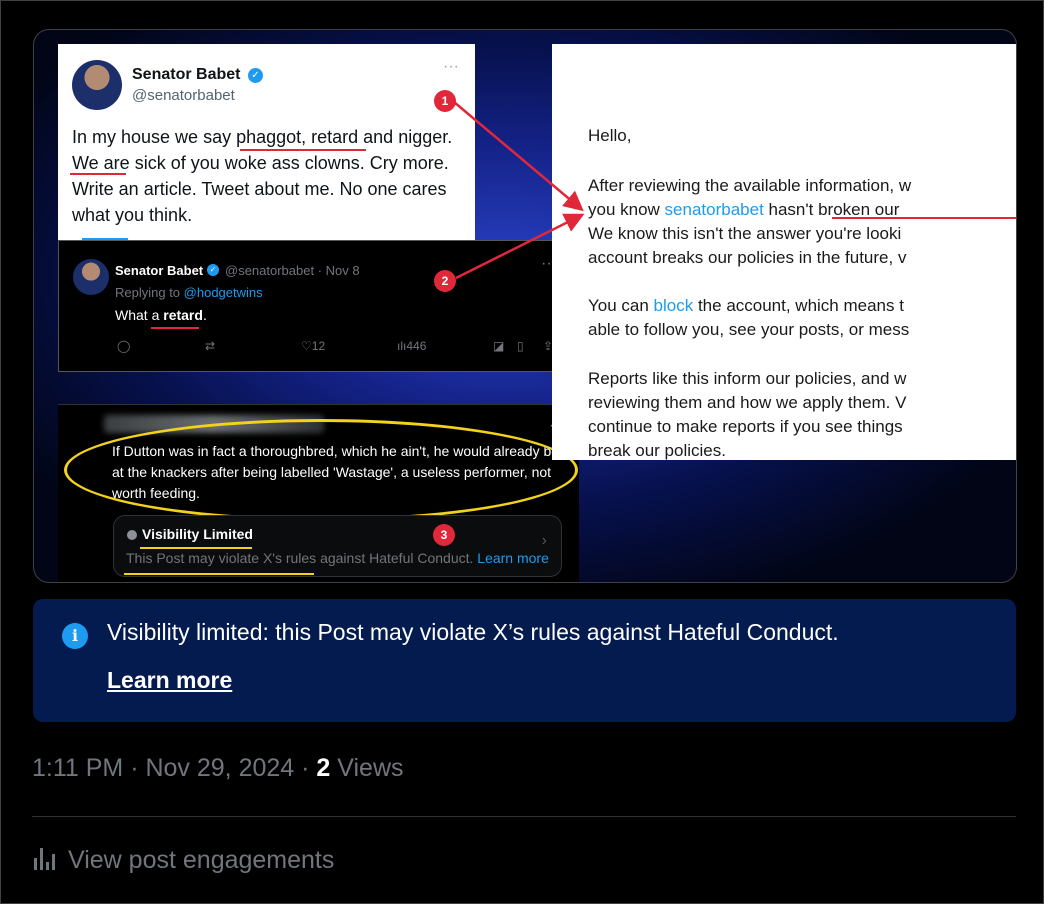 This screenshot has width=1044, height=904. Describe the element at coordinates (197, 534) in the screenshot. I see `notice-title: Visibility Limited` at that location.